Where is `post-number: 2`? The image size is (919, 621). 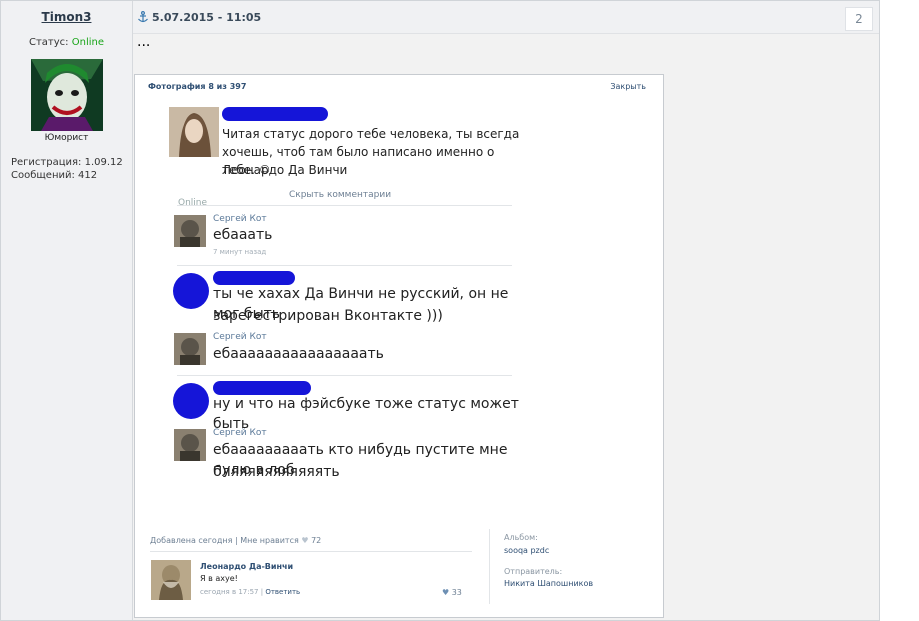
post-number: 2 is located at coordinates (859, 19).